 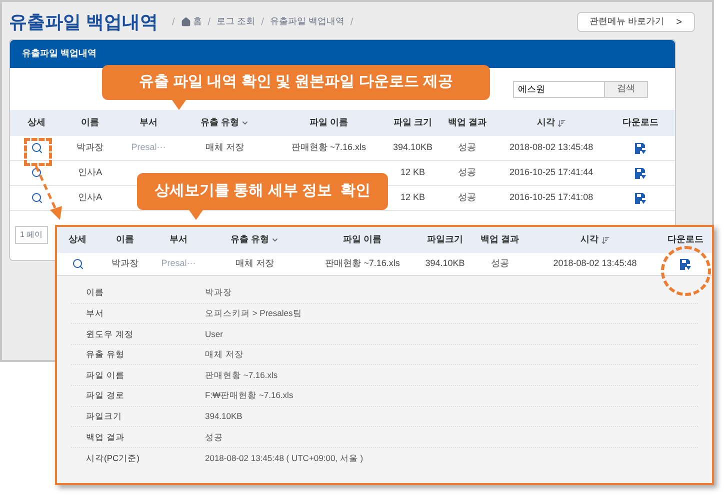 I want to click on field-value: 판매현황 ~7.16.xls, so click(x=241, y=375).